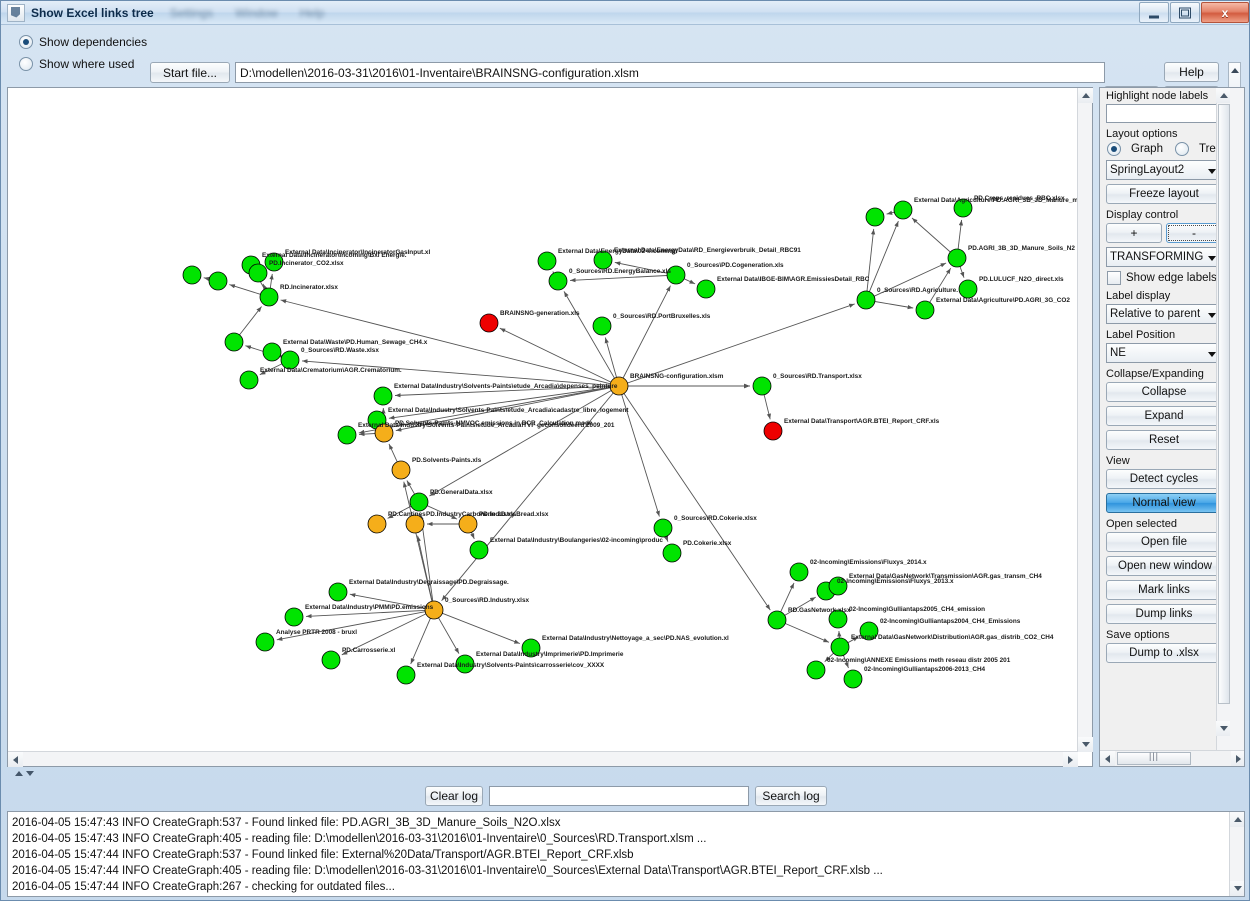 The image size is (1250, 901). What do you see at coordinates (1181, 149) in the screenshot?
I see `radio-tree-icon` at bounding box center [1181, 149].